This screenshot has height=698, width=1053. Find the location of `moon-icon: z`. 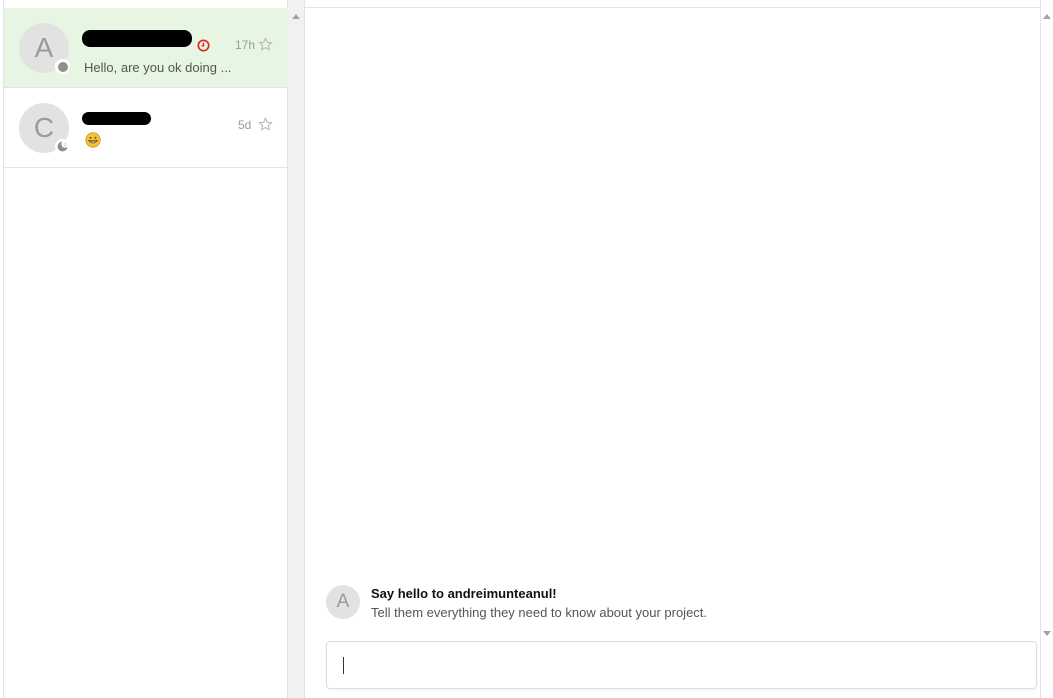

moon-icon: z is located at coordinates (63, 146).